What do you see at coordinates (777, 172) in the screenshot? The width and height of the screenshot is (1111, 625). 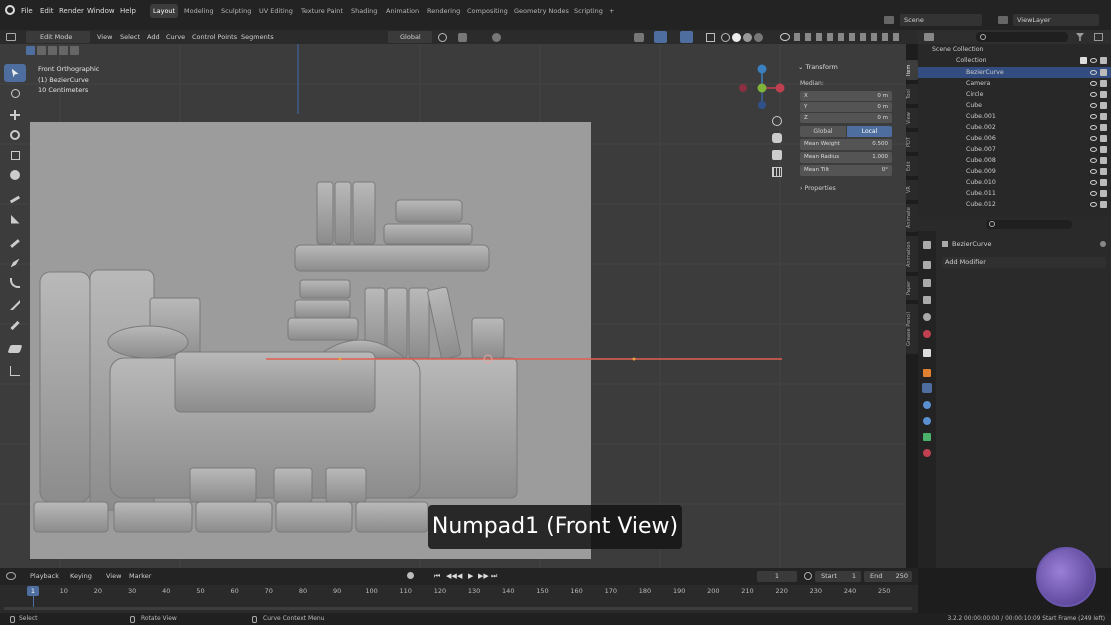 I see `perspective-grid-icon` at bounding box center [777, 172].